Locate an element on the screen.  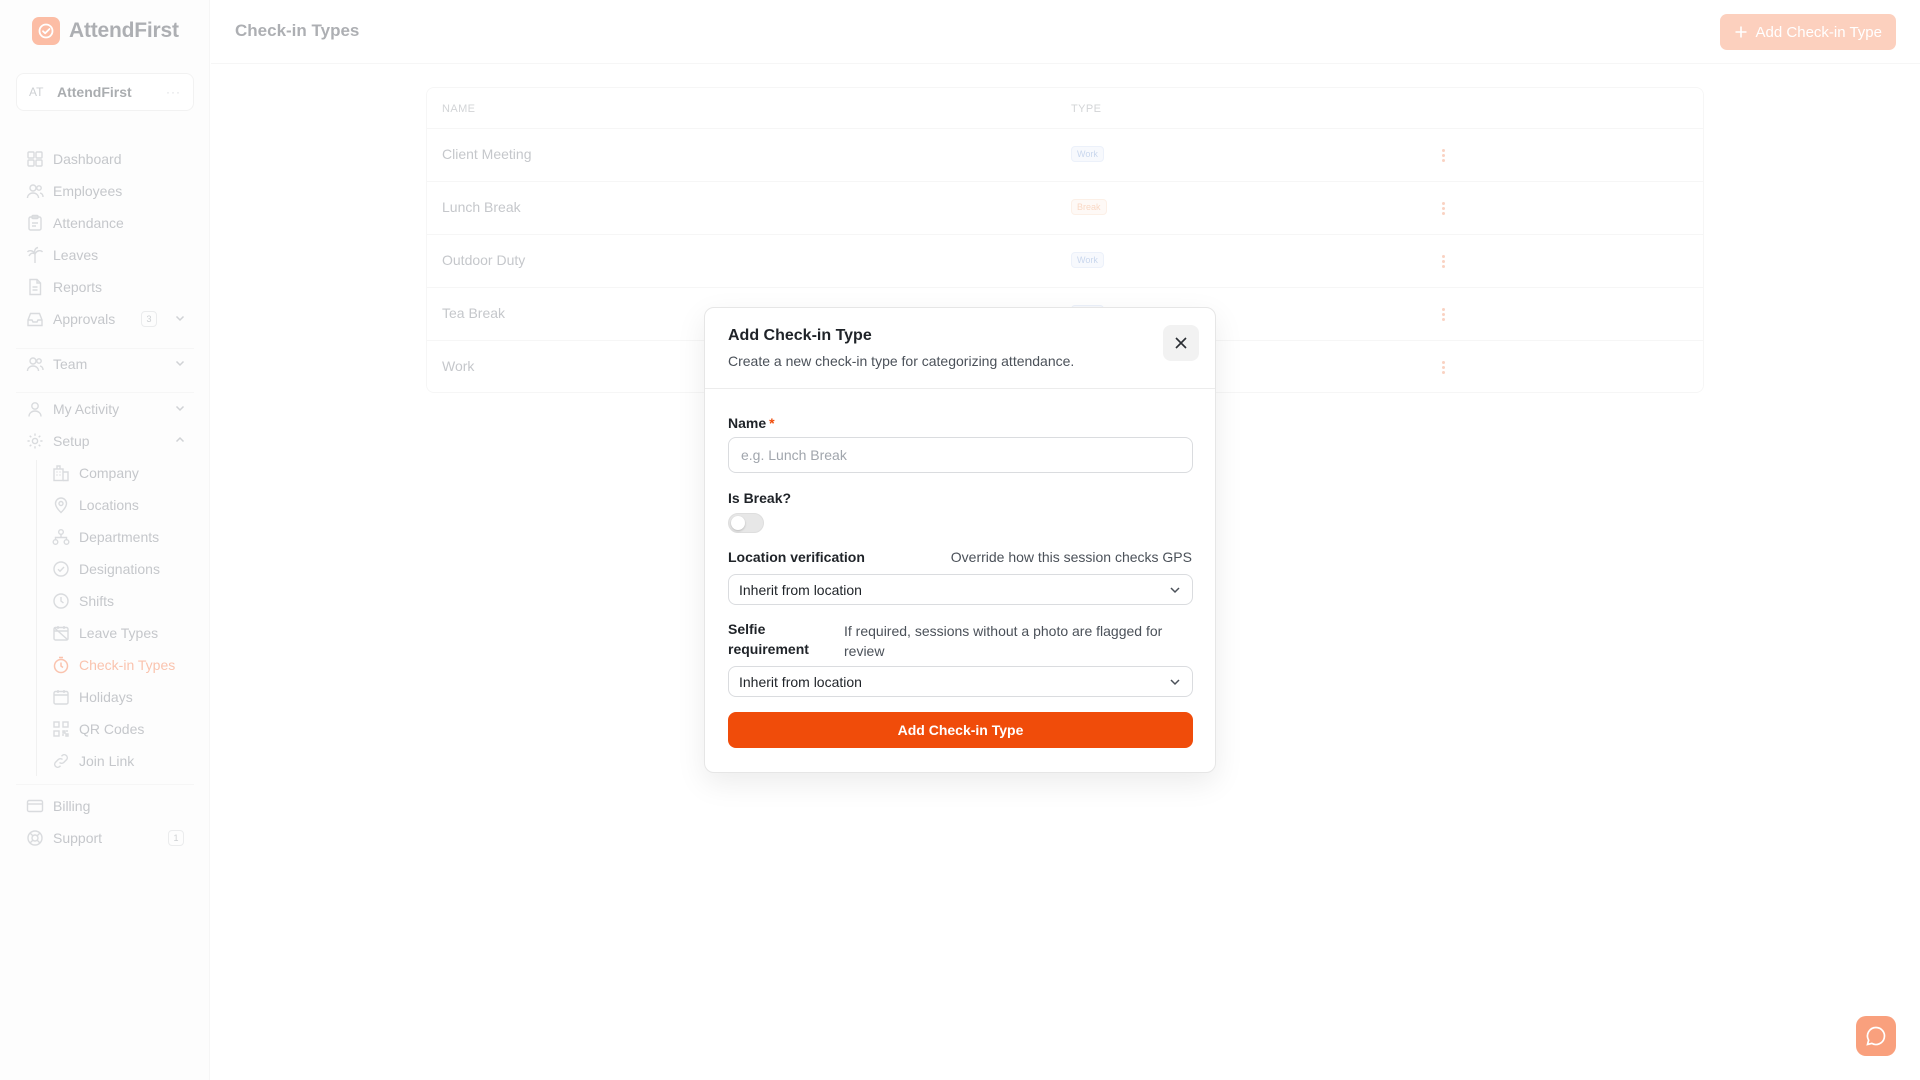
toggle-knob is located at coordinates (738, 523).